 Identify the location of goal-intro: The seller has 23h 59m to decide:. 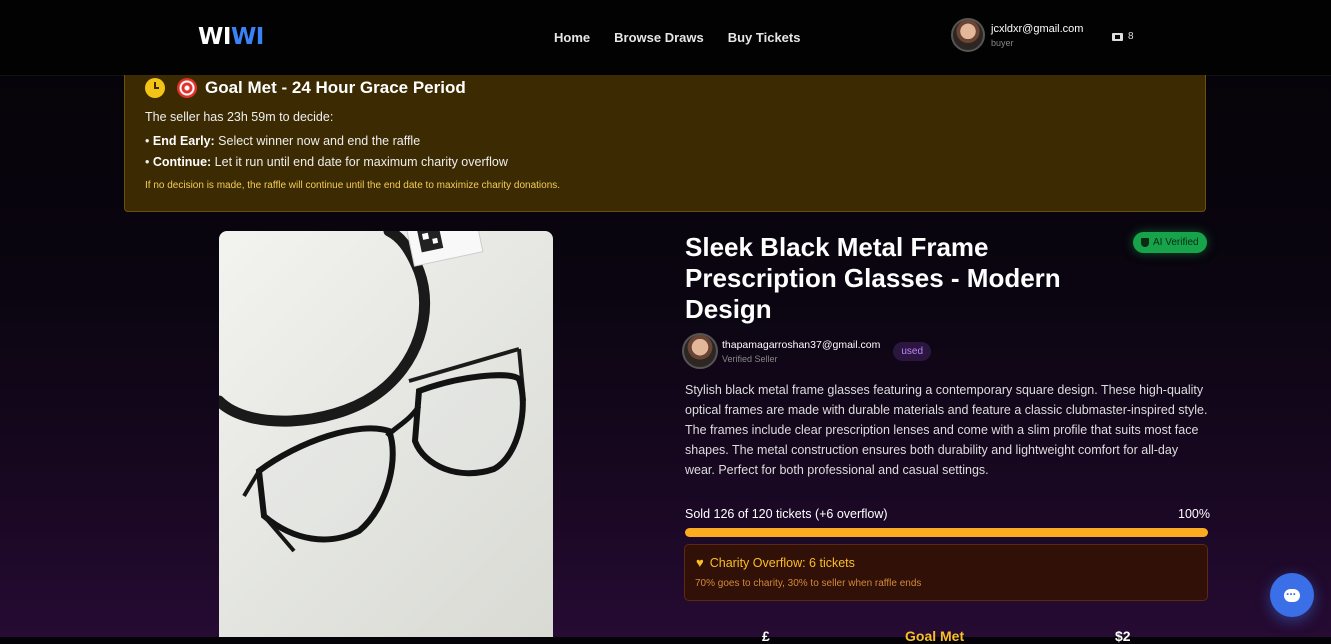
(239, 117).